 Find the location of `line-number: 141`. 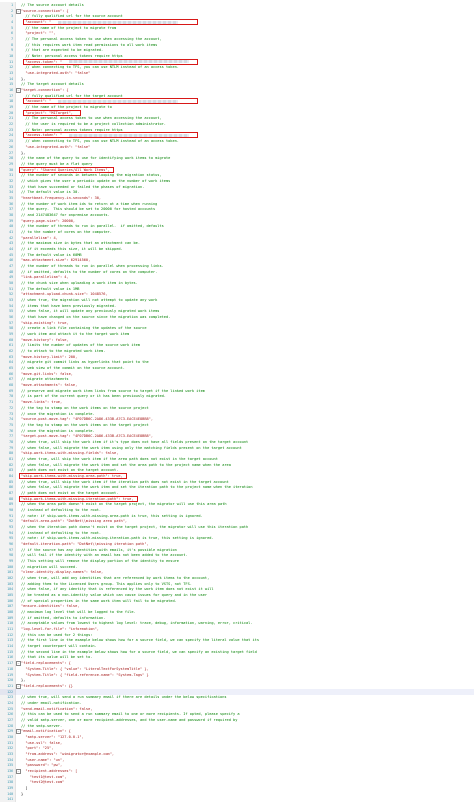

line-number: 141 is located at coordinates (10, 799).